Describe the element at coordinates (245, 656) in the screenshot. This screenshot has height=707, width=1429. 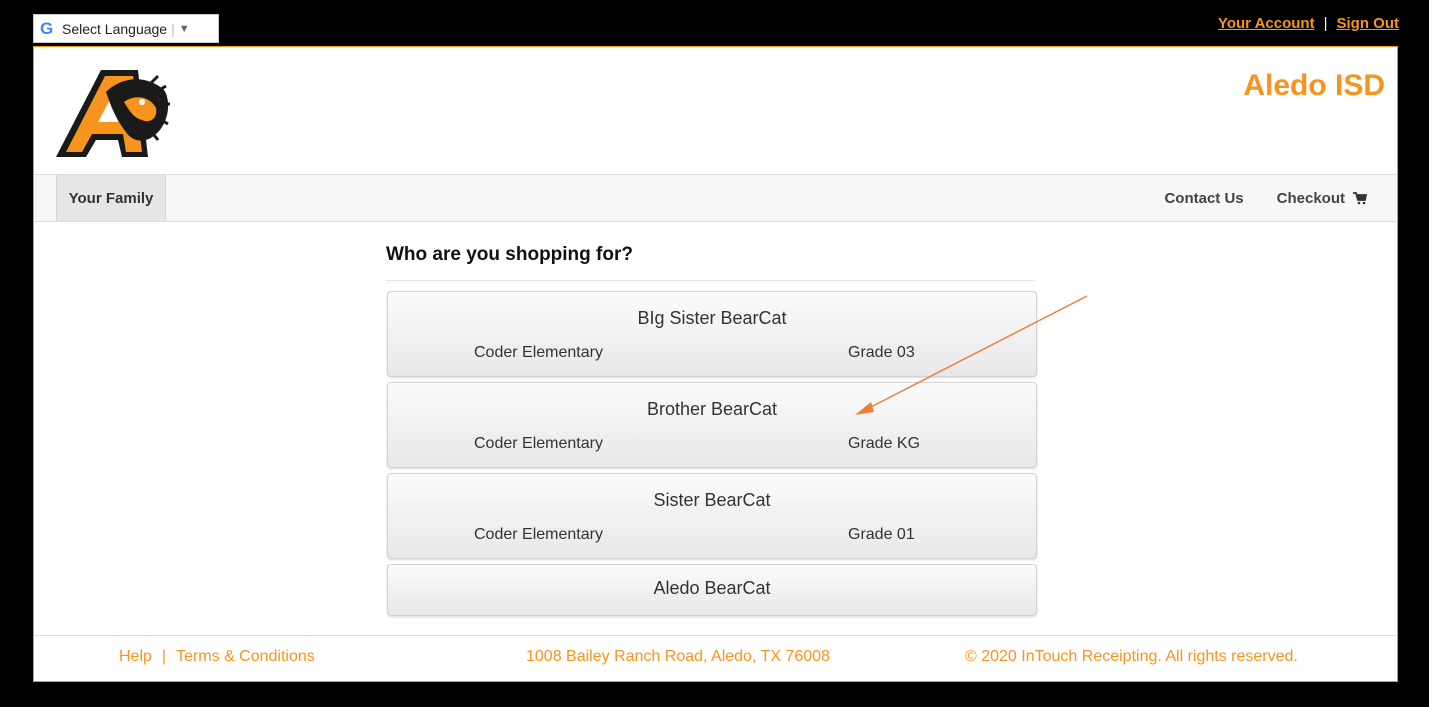
I see `terms-link: Terms & Conditions` at that location.